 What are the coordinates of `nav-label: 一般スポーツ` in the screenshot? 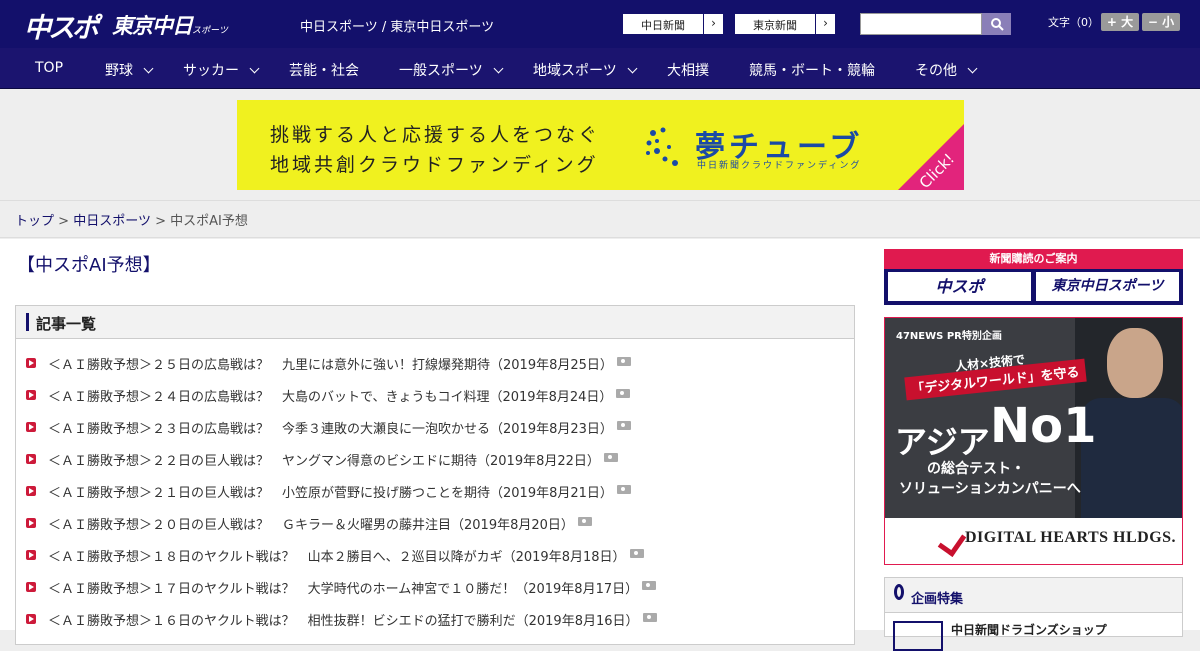 It's located at (441, 71).